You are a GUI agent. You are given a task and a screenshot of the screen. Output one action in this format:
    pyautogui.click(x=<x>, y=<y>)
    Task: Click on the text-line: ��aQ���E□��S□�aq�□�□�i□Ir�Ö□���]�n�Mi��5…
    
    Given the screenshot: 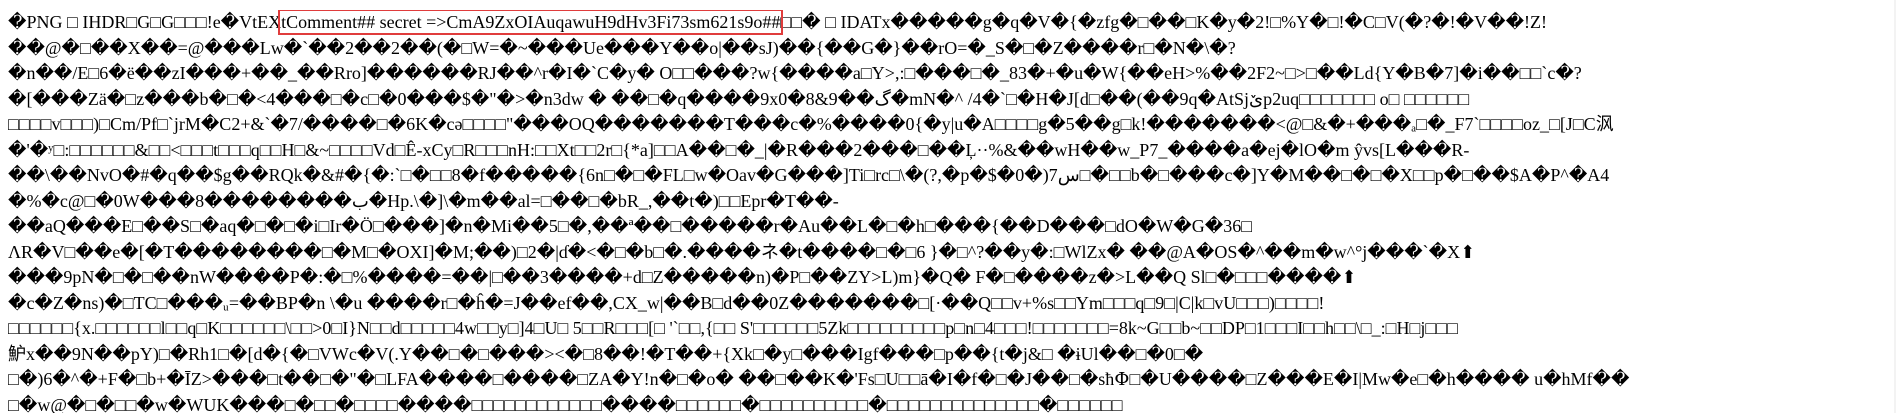 What is the action you would take?
    pyautogui.click(x=630, y=226)
    